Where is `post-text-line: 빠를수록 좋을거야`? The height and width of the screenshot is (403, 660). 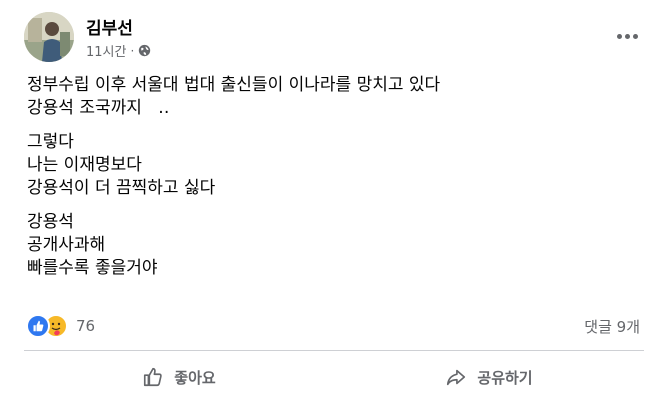
post-text-line: 빠를수록 좋을거야 is located at coordinates (92, 268).